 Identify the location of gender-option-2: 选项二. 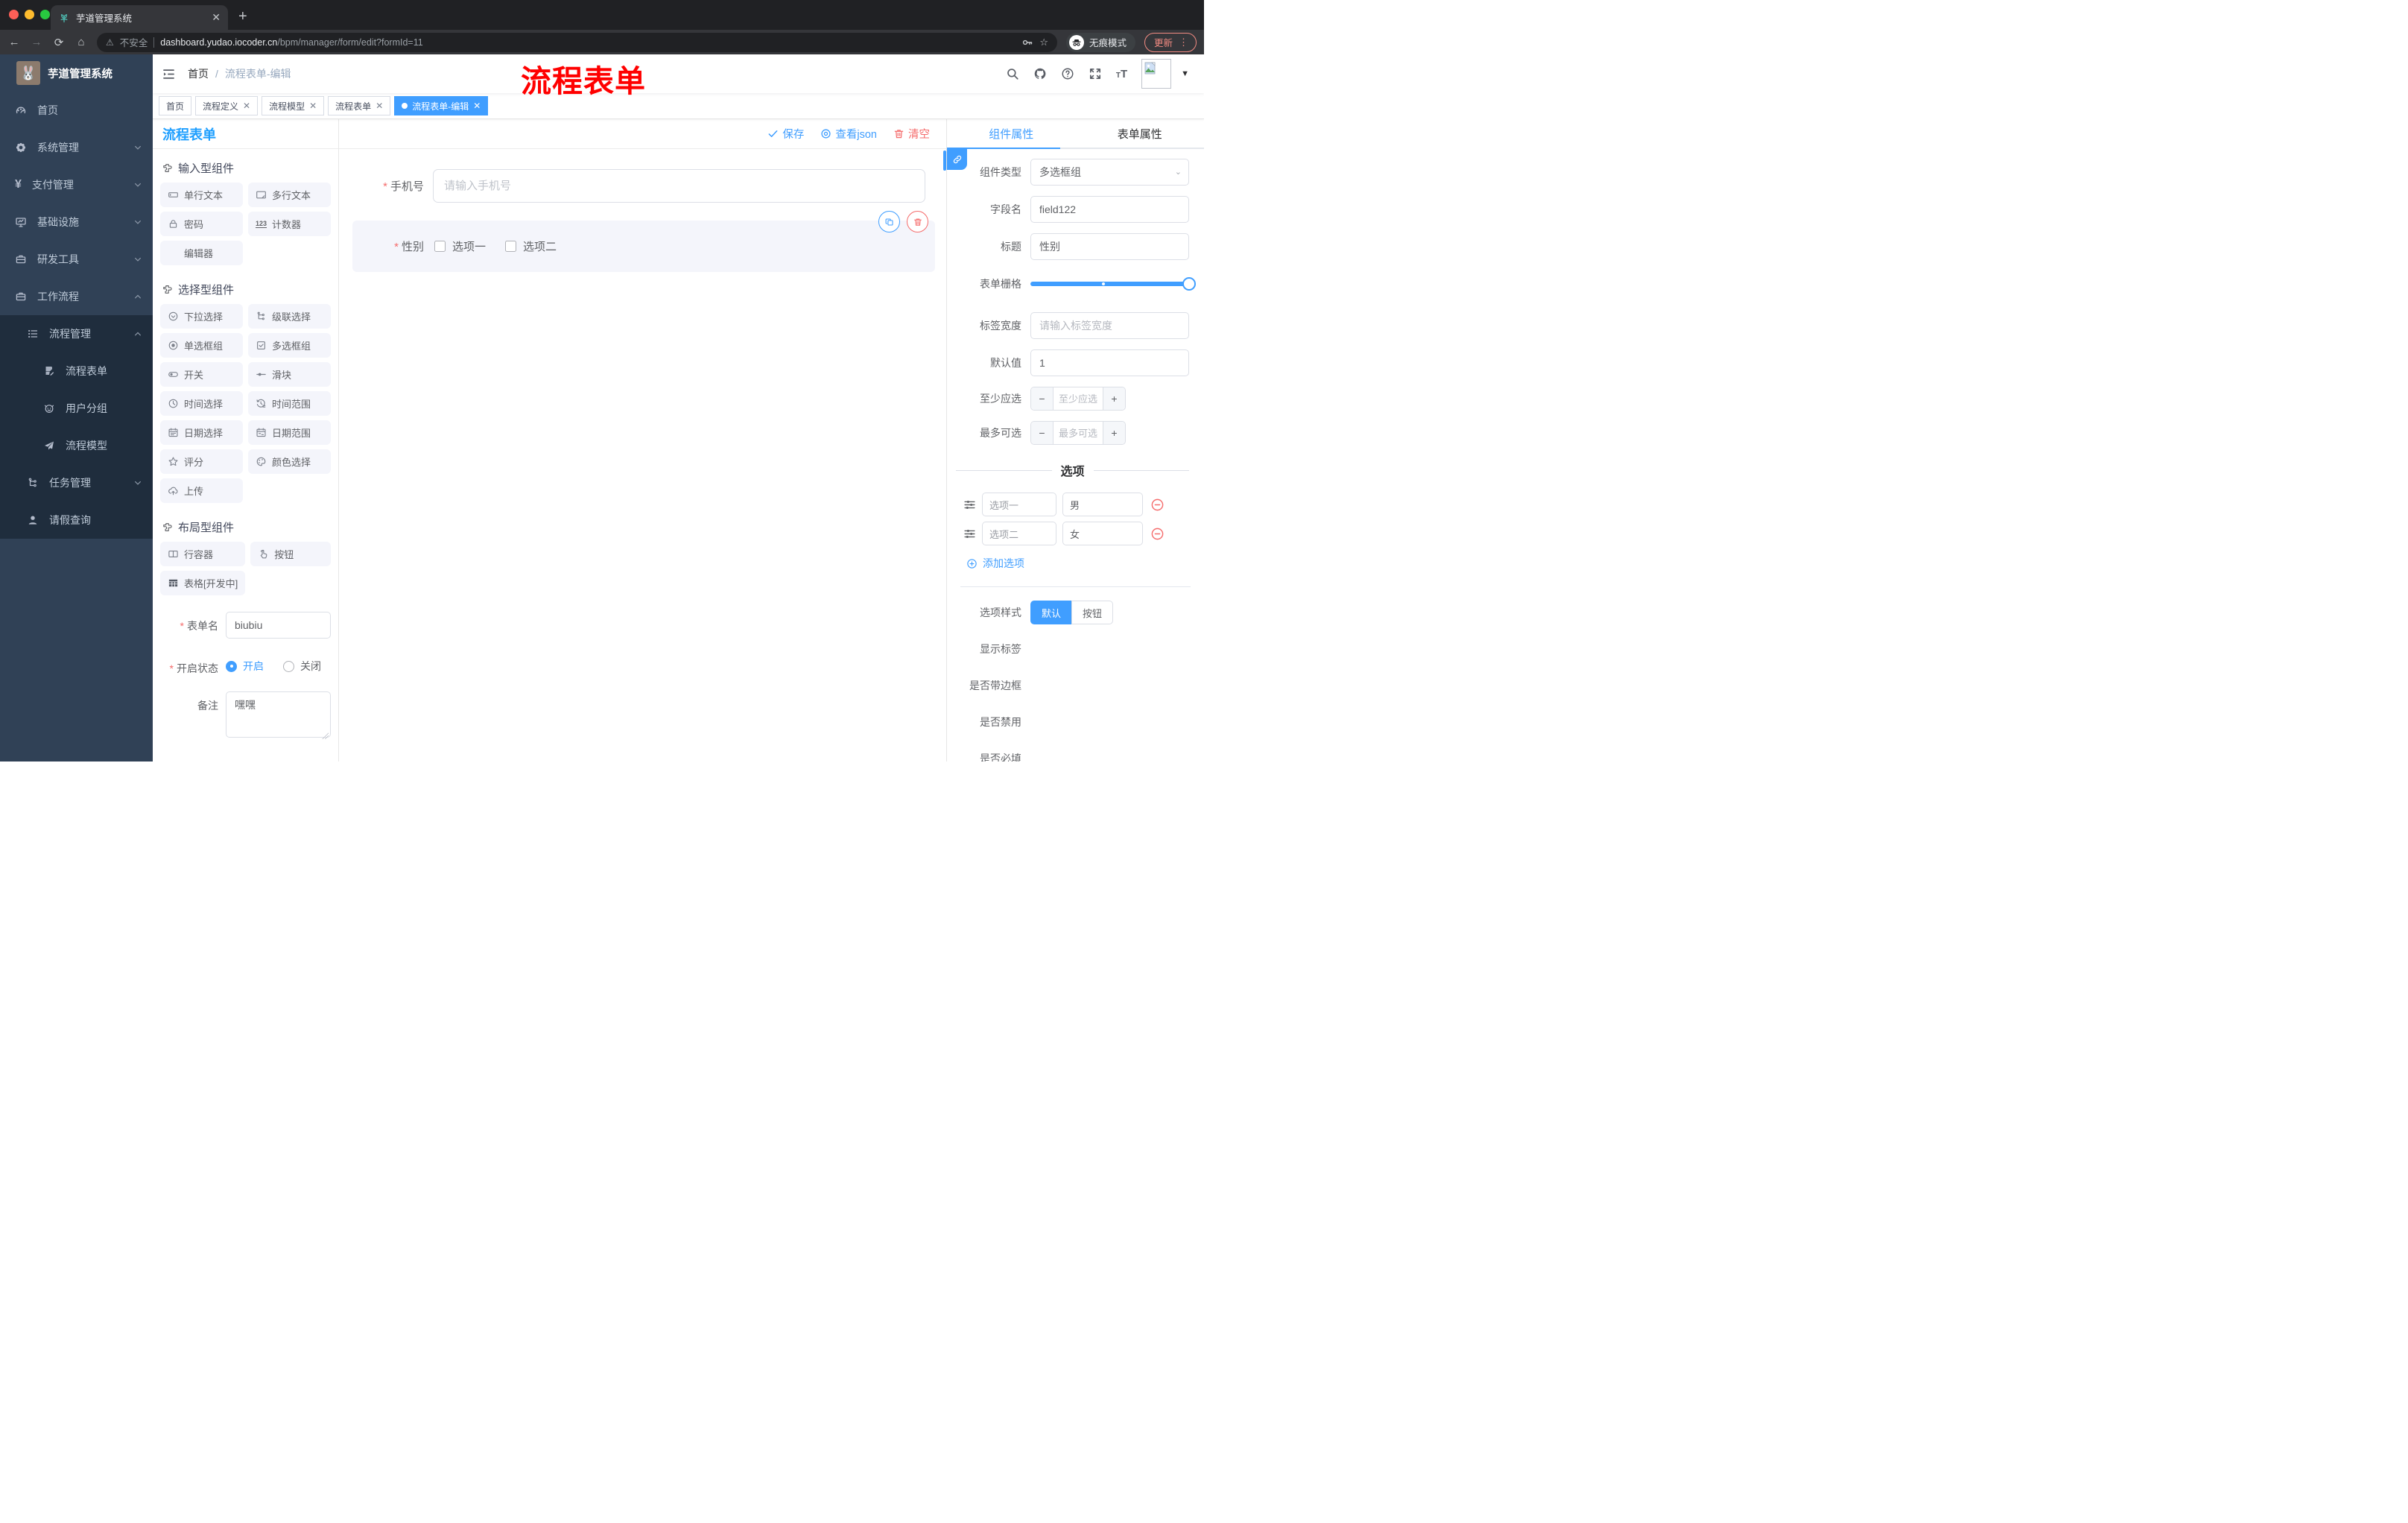
(531, 246).